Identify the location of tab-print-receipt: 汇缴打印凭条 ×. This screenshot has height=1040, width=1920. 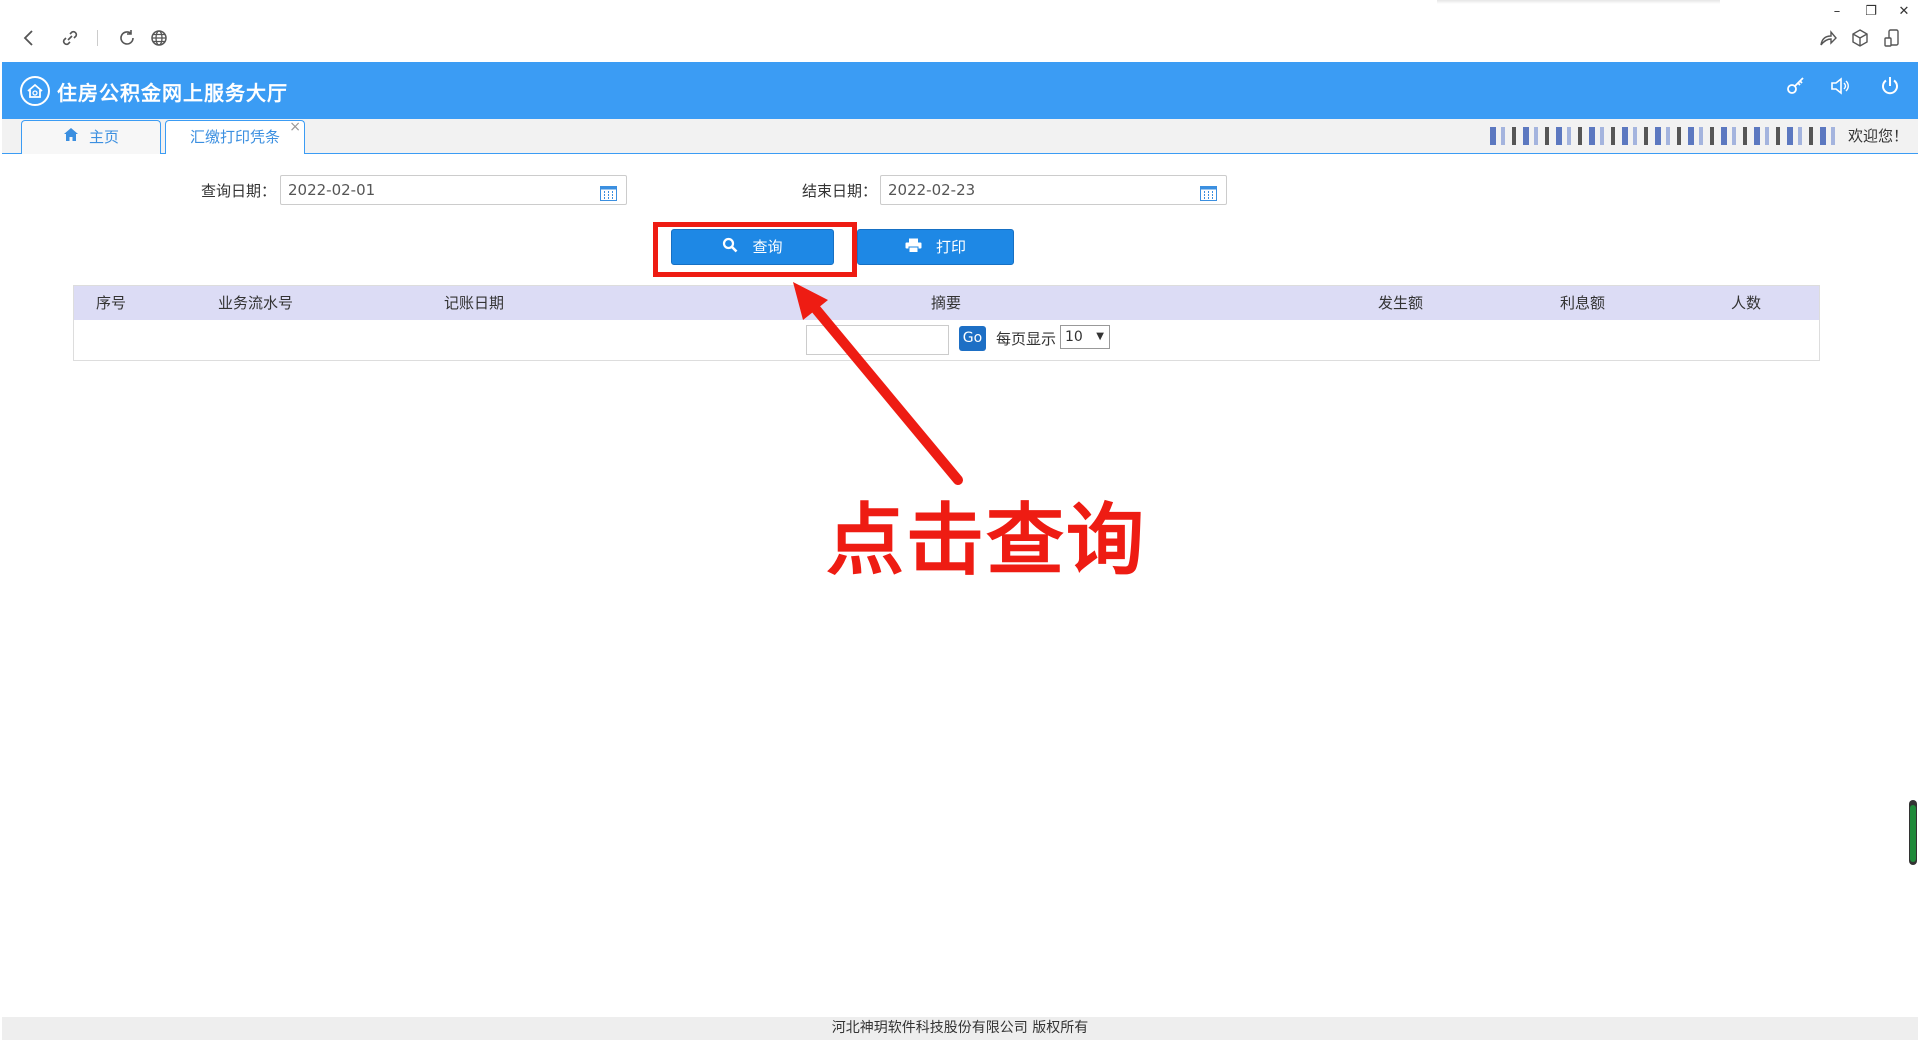
(235, 136).